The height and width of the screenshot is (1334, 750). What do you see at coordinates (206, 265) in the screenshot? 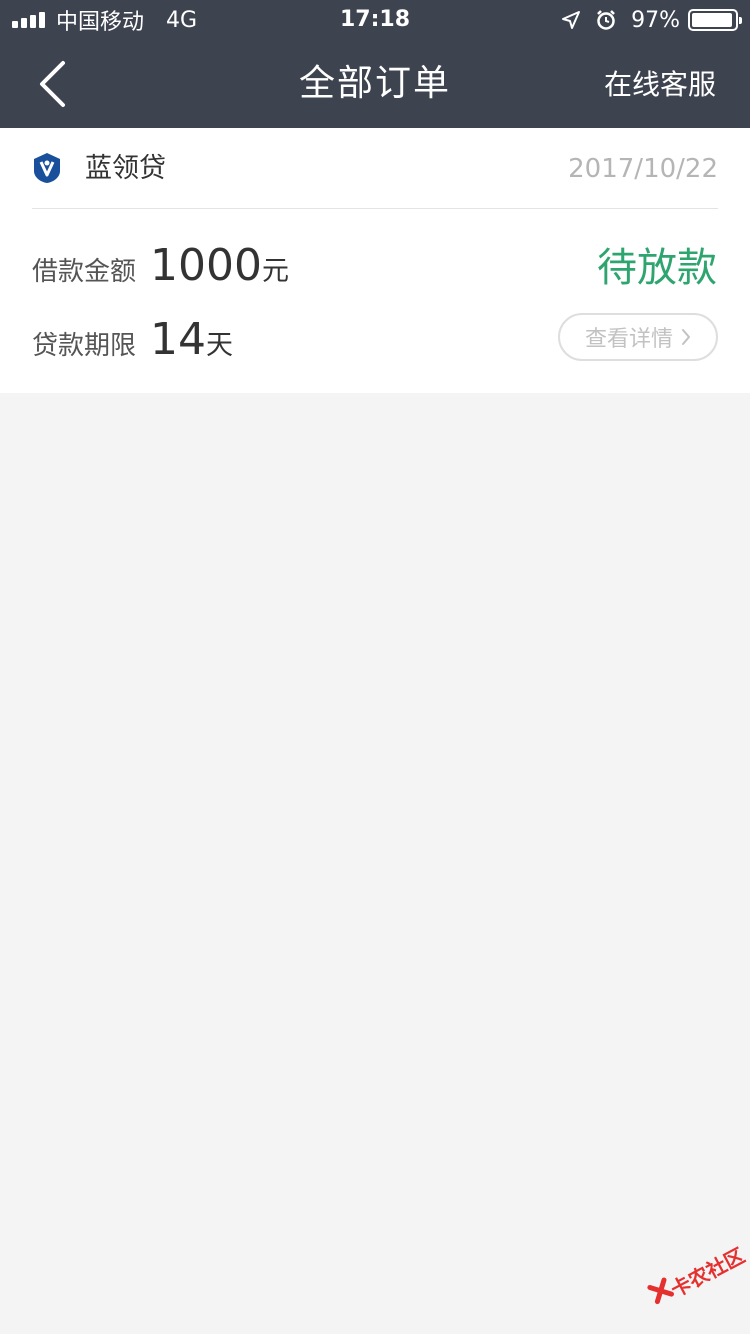
I see `amount-value: 1000` at bounding box center [206, 265].